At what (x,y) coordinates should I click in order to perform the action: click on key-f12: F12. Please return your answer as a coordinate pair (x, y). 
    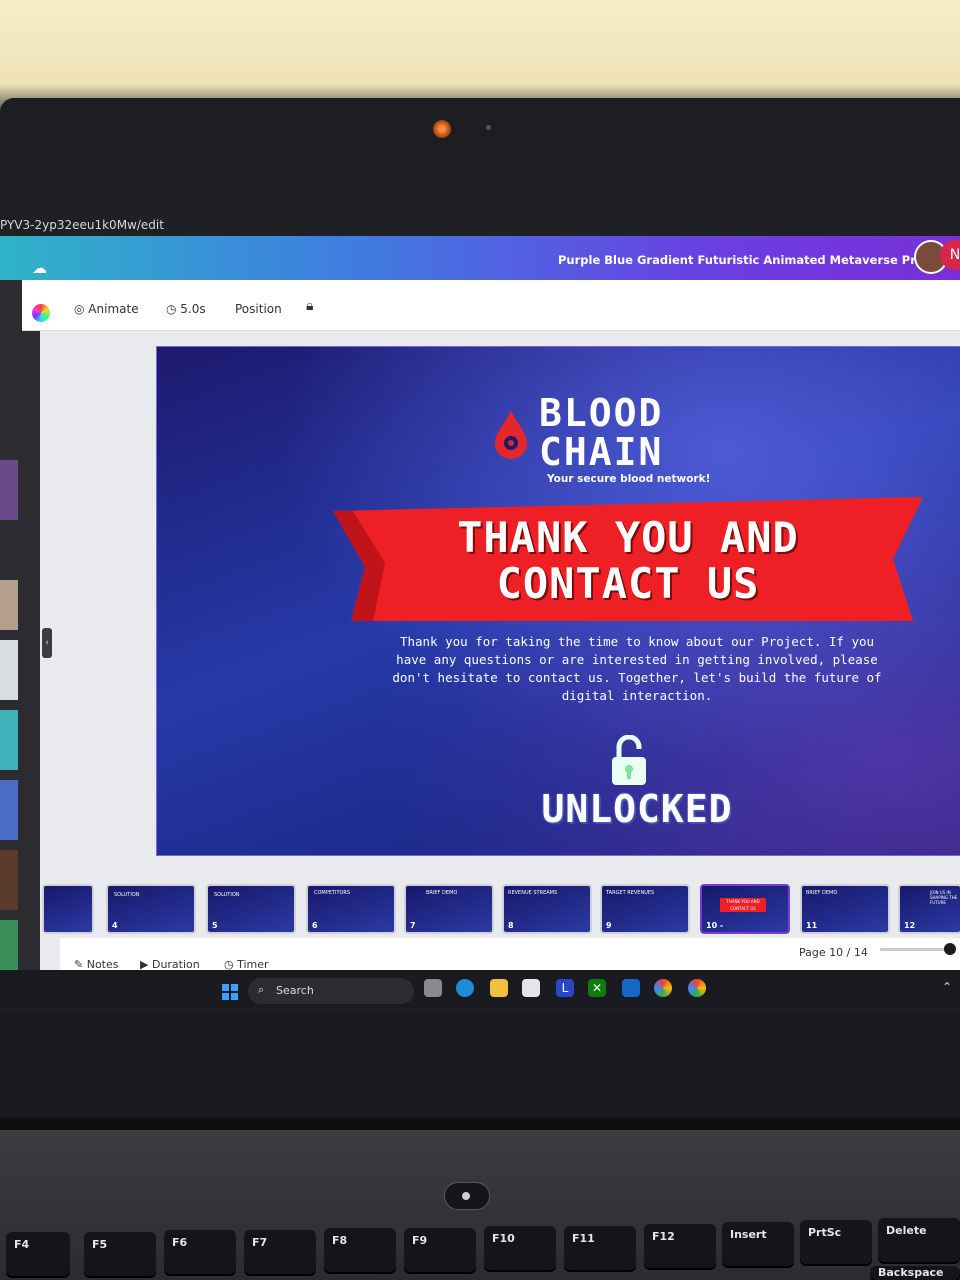
    Looking at the image, I should click on (680, 1246).